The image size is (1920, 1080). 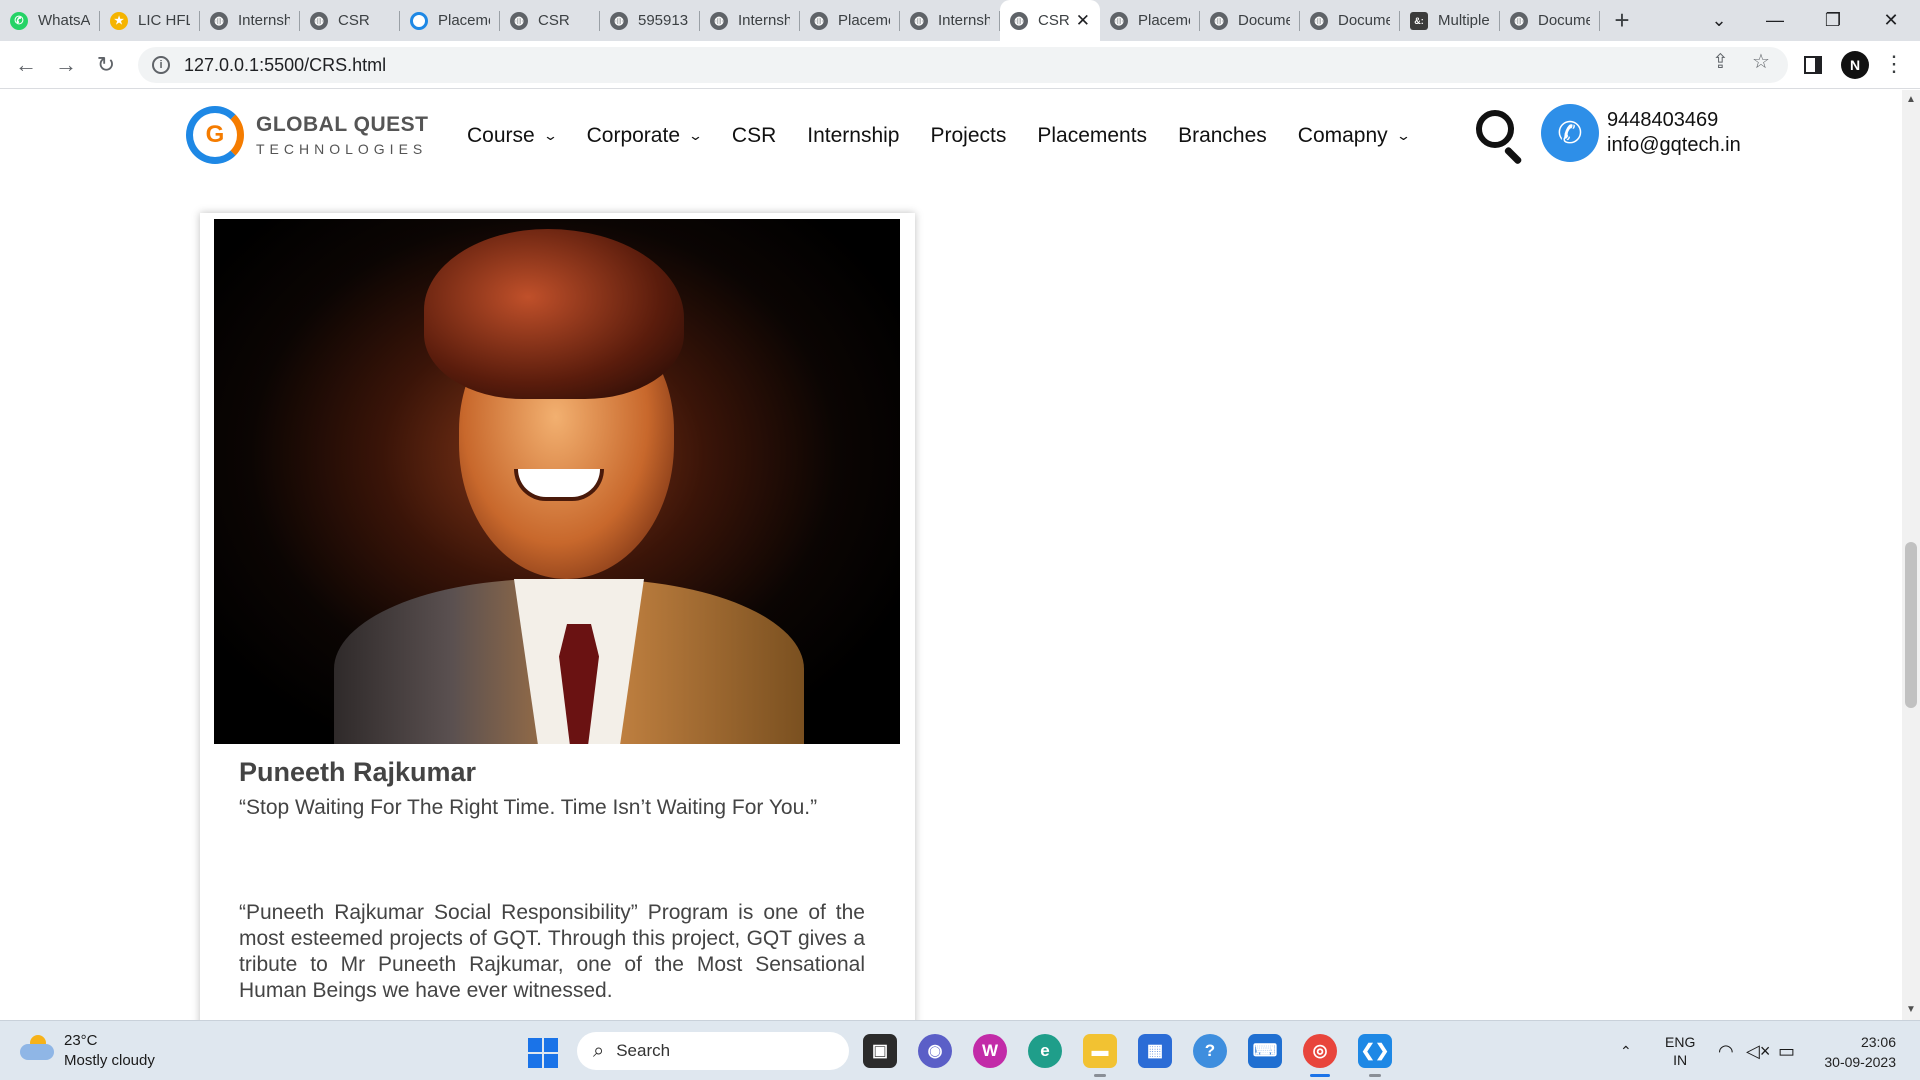 What do you see at coordinates (50, 20) in the screenshot?
I see `browser-tab: ✆ WhatsApp` at bounding box center [50, 20].